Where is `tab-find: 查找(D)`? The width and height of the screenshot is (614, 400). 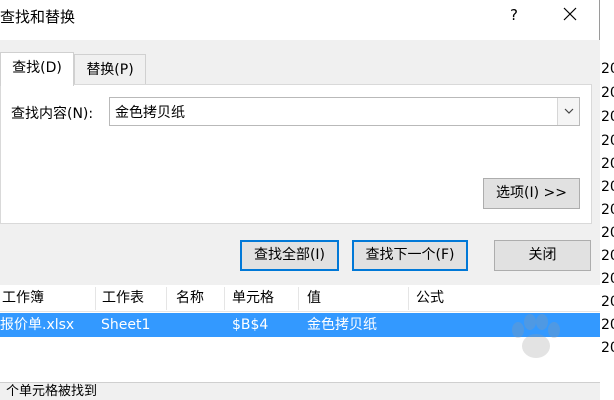
tab-find: 查找(D) is located at coordinates (37, 69).